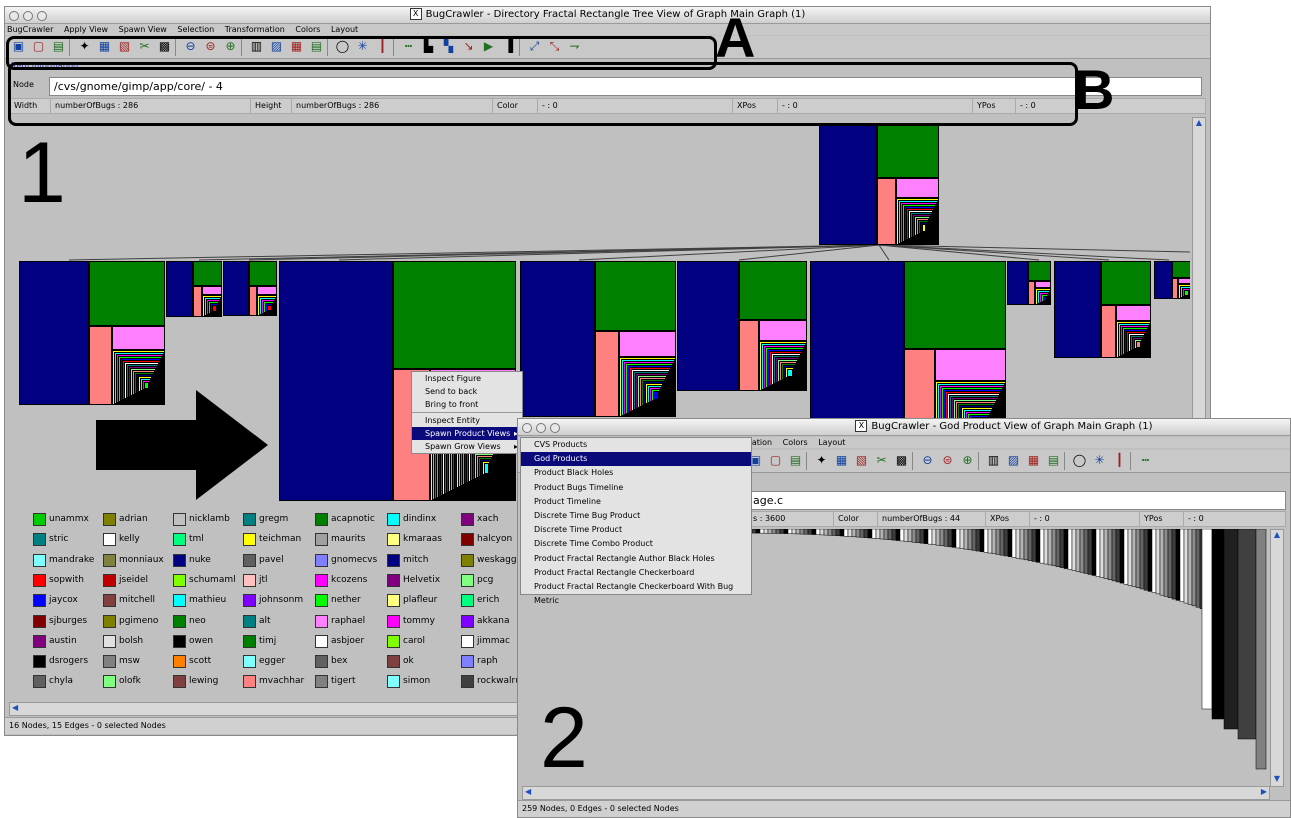  What do you see at coordinates (775, 460) in the screenshot?
I see `new-icon: ▢` at bounding box center [775, 460].